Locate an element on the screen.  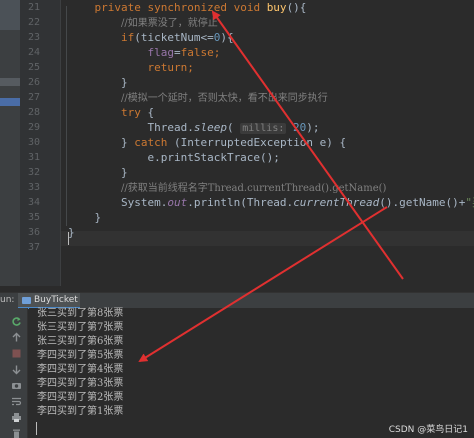
console-line: 张三买到了第7张票 is located at coordinates (80, 327).